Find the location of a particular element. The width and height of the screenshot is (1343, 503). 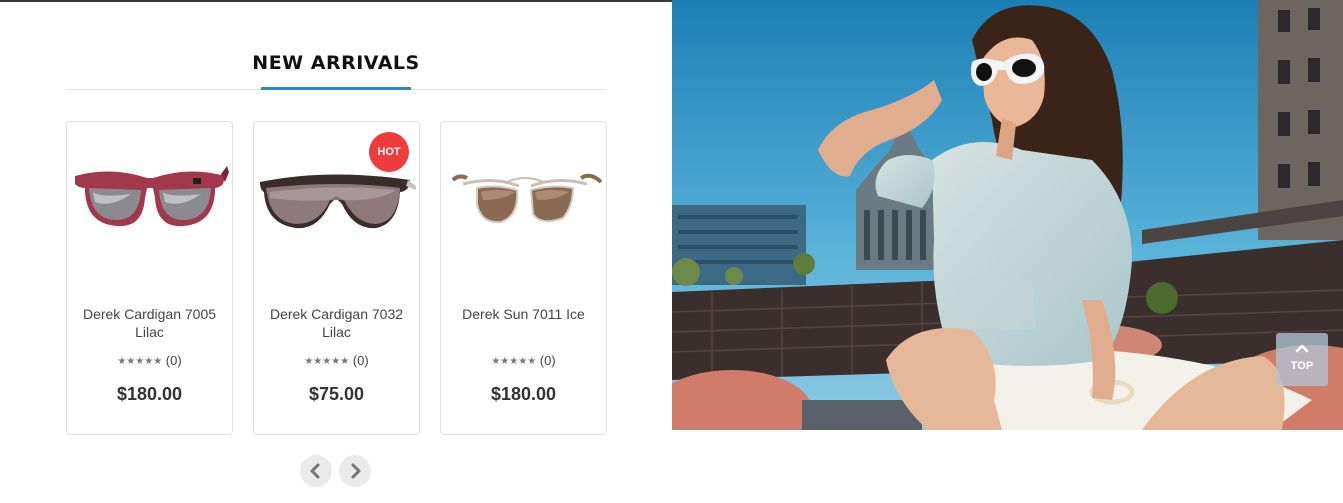

scroll-top-label: TOP is located at coordinates (1302, 366).